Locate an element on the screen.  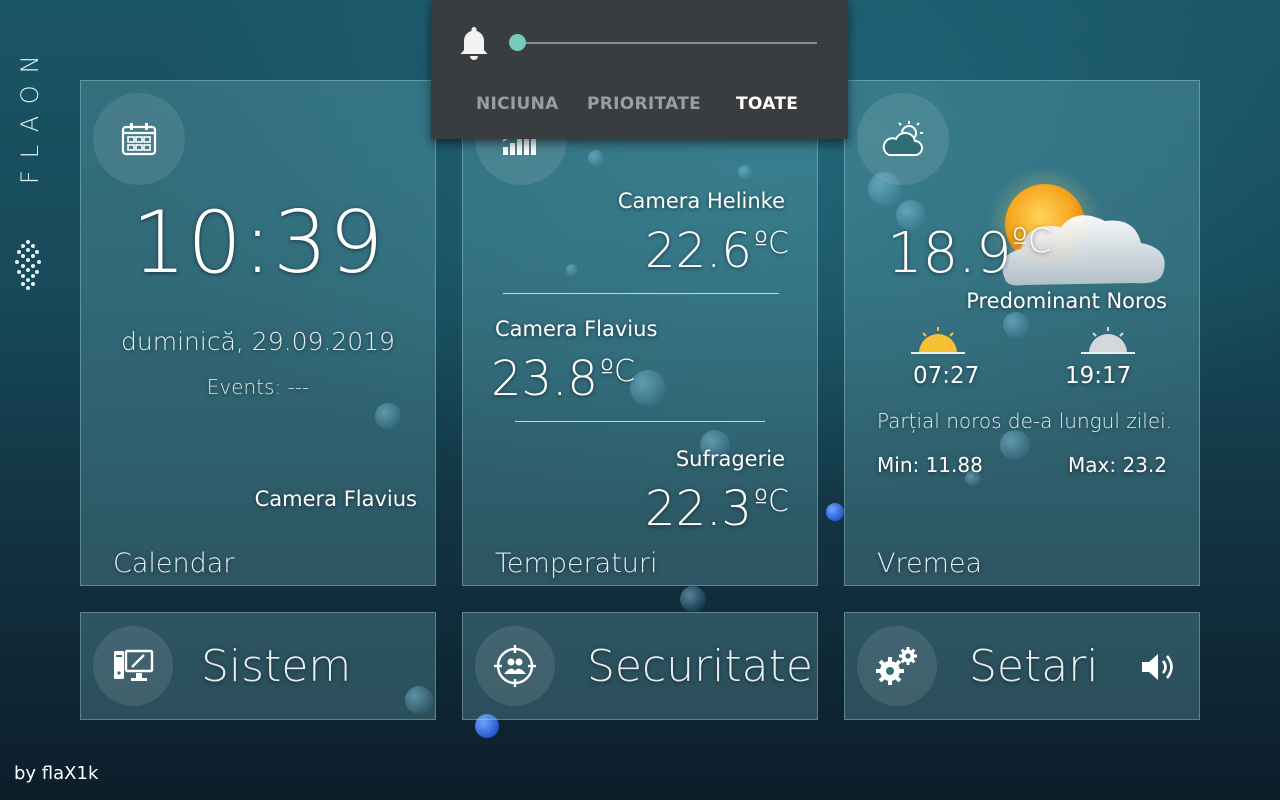
weather-condition: Predominant Noros is located at coordinates (1066, 301).